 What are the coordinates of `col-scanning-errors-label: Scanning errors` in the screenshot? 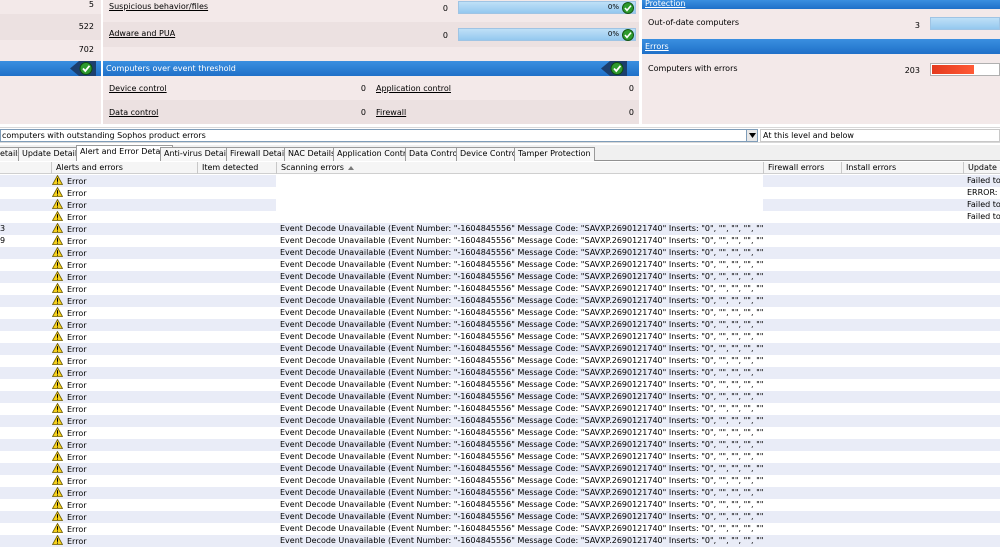 It's located at (312, 167).